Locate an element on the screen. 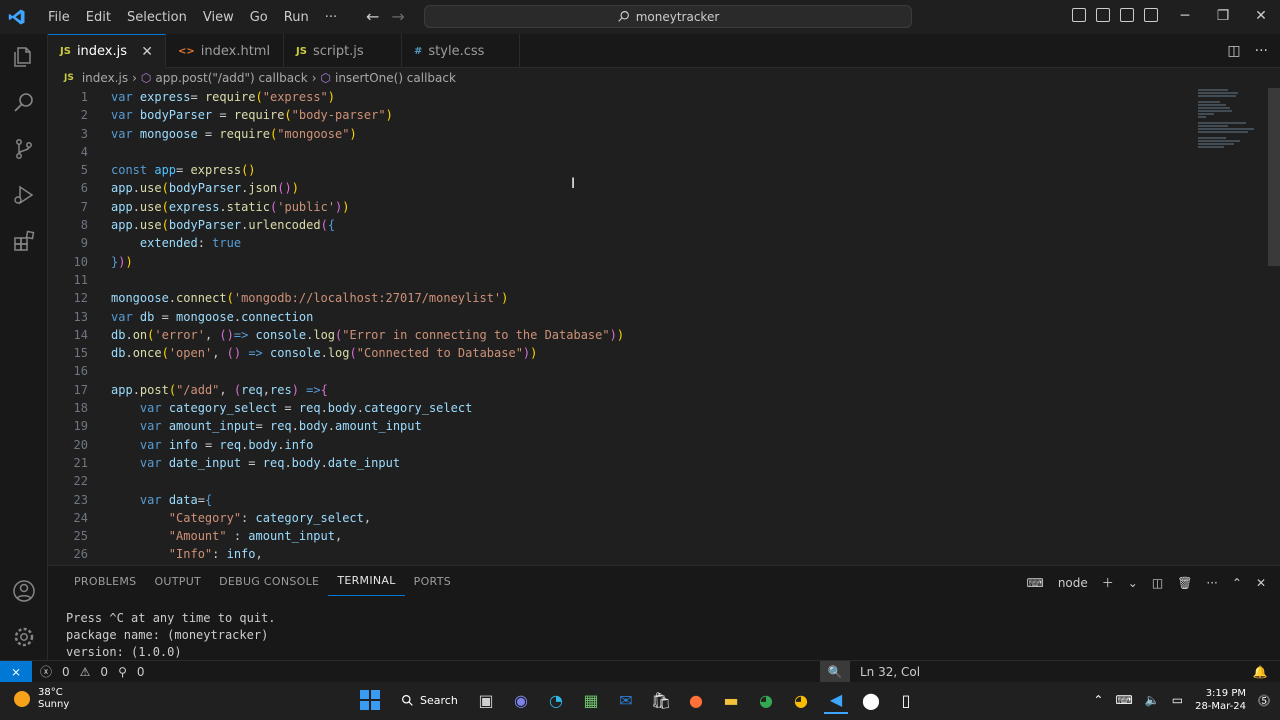  back-arrow-icon: ← is located at coordinates (372, 16).